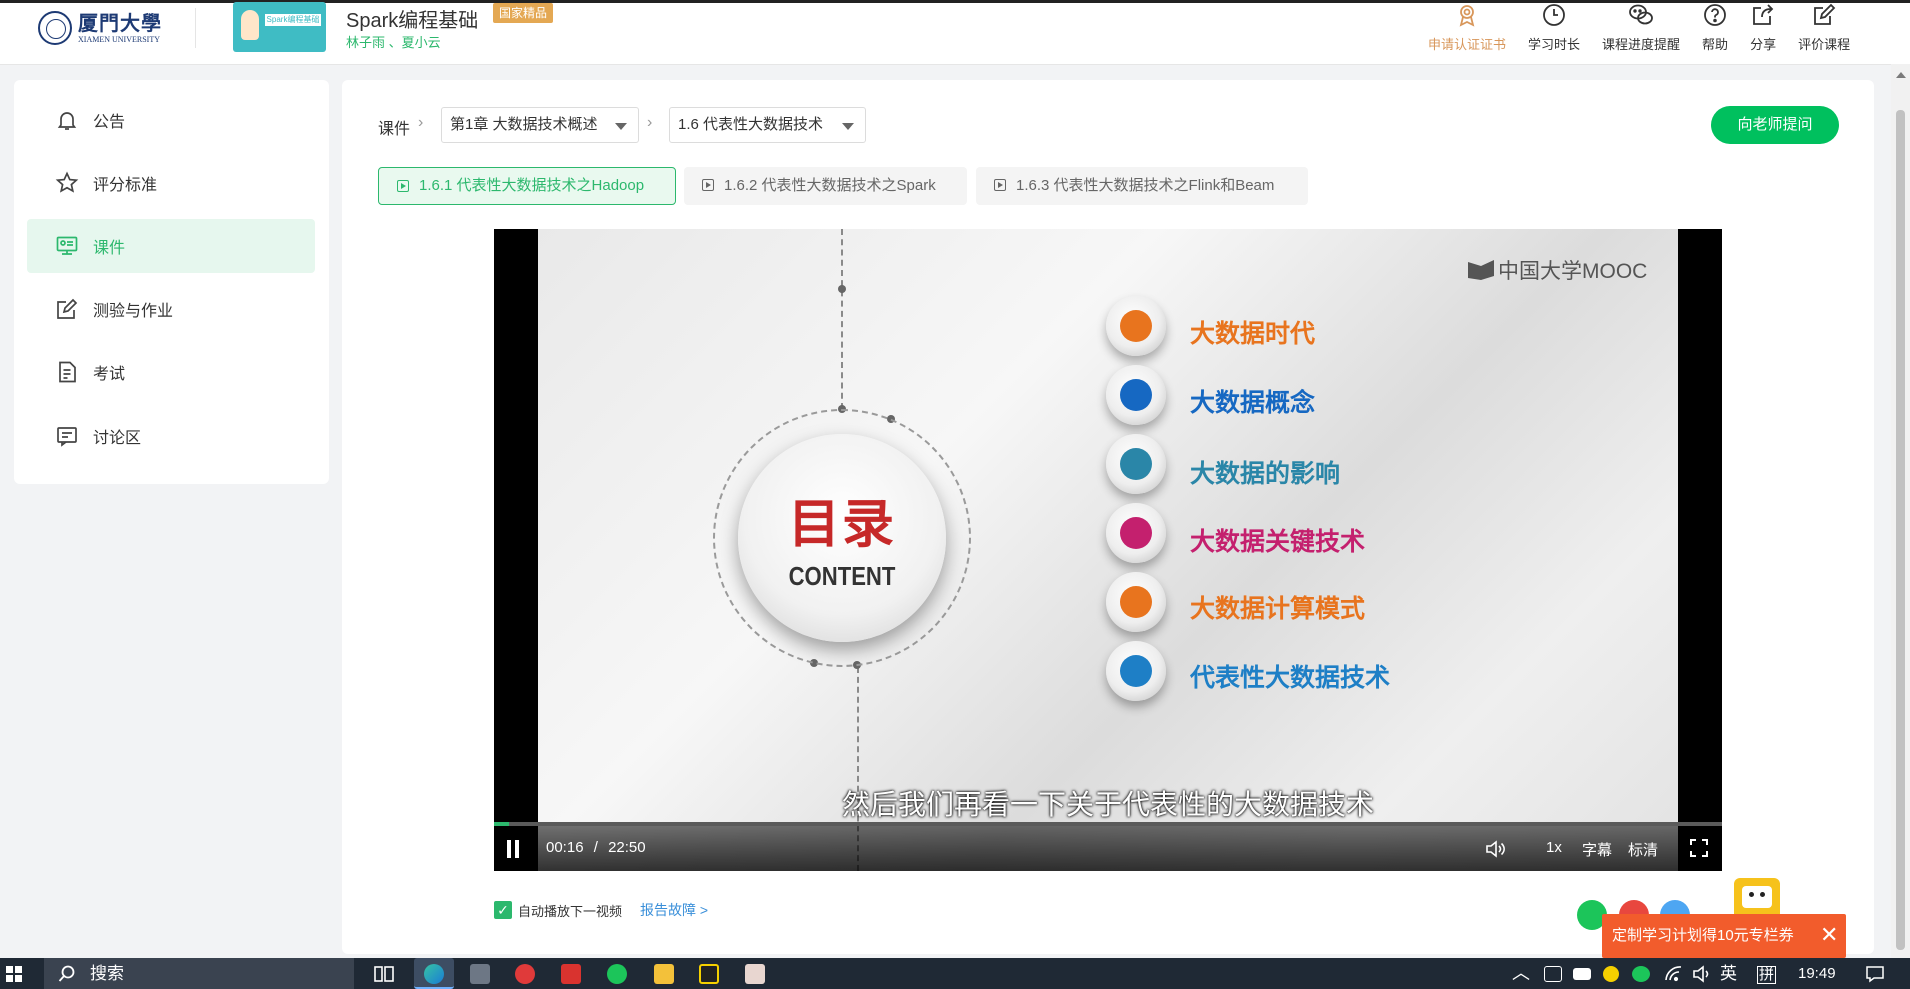 The width and height of the screenshot is (1910, 989). I want to click on slide-item: 大数据概念, so click(1253, 403).